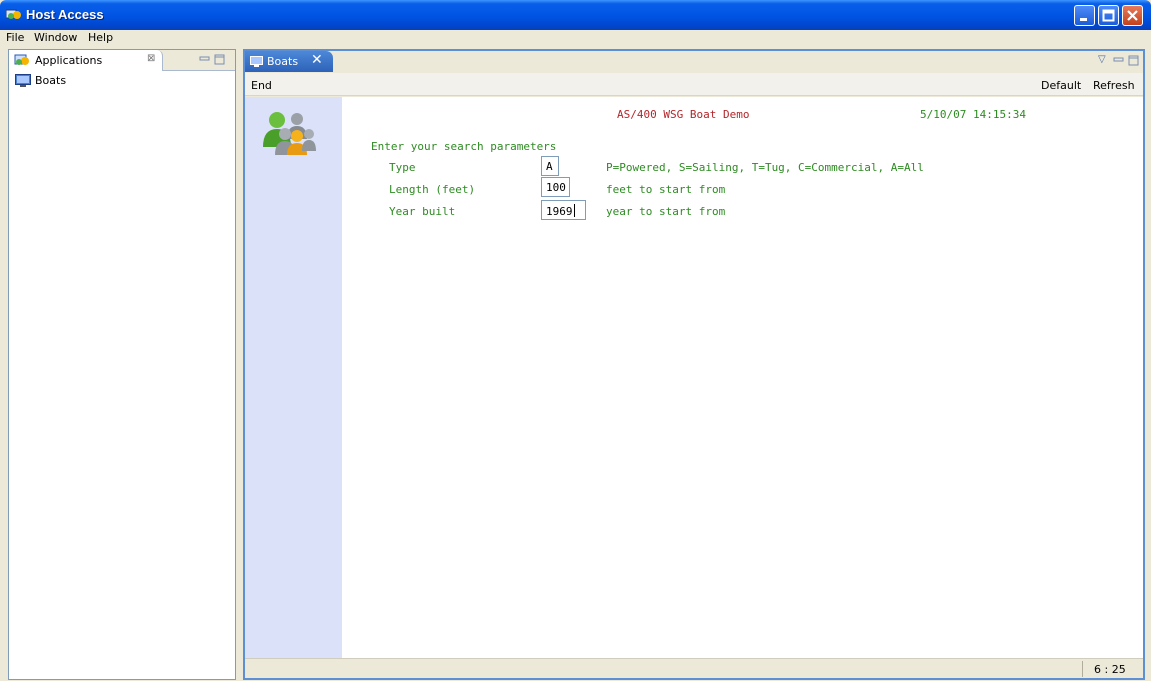 This screenshot has width=1151, height=681. I want to click on tab-boats-label: Boats, so click(283, 61).